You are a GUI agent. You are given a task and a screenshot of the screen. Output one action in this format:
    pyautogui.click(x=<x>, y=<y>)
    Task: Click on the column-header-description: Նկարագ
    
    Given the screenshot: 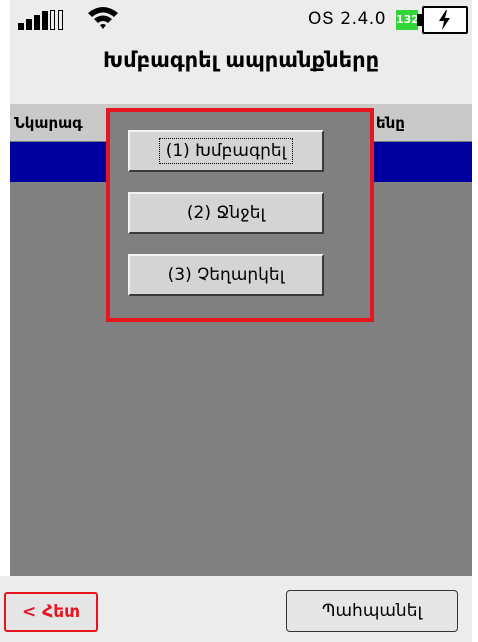 What is the action you would take?
    pyautogui.click(x=63, y=123)
    